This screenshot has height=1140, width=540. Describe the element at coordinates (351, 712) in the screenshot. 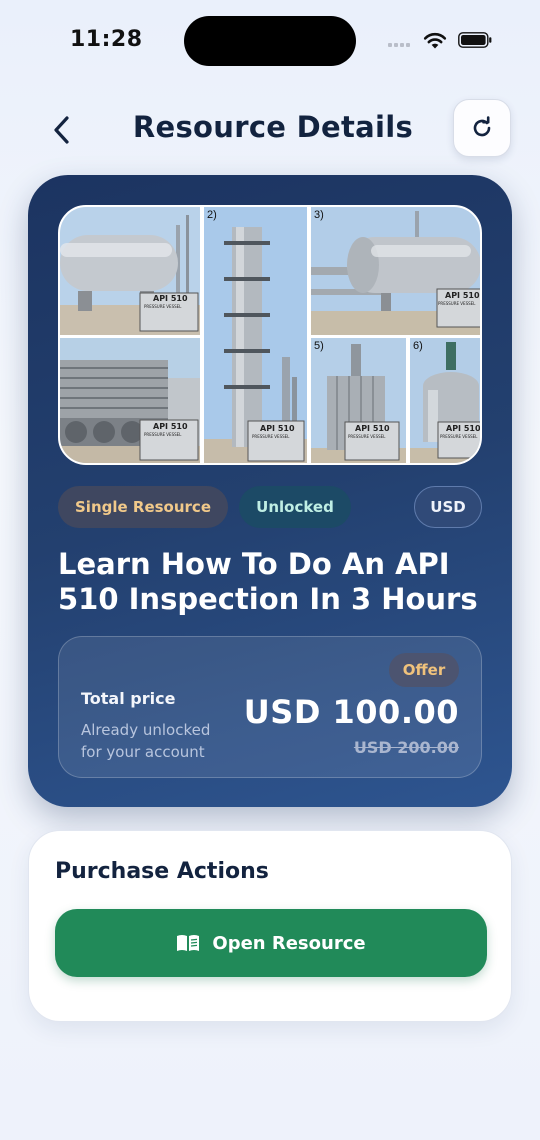

I see `current-price: USD 100.00` at that location.